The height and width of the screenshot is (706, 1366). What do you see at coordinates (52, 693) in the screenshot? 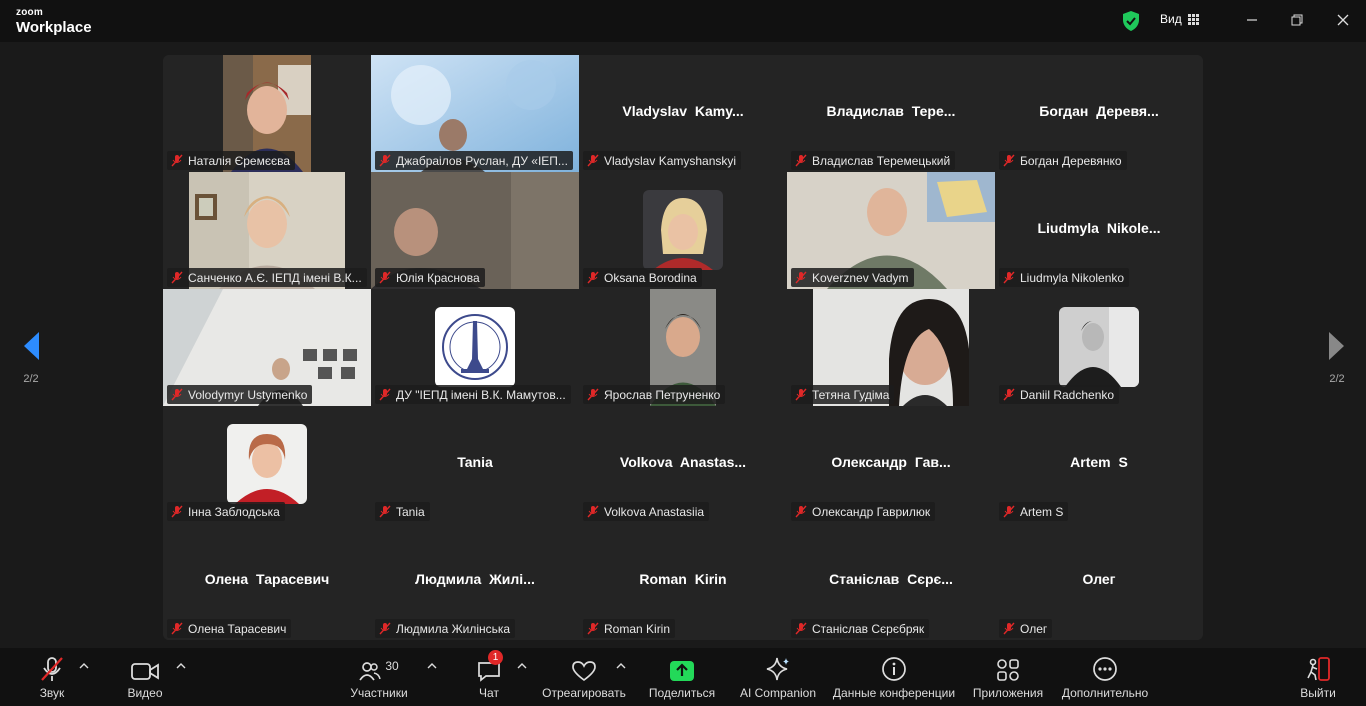
I see `audio-label: Звук` at bounding box center [52, 693].